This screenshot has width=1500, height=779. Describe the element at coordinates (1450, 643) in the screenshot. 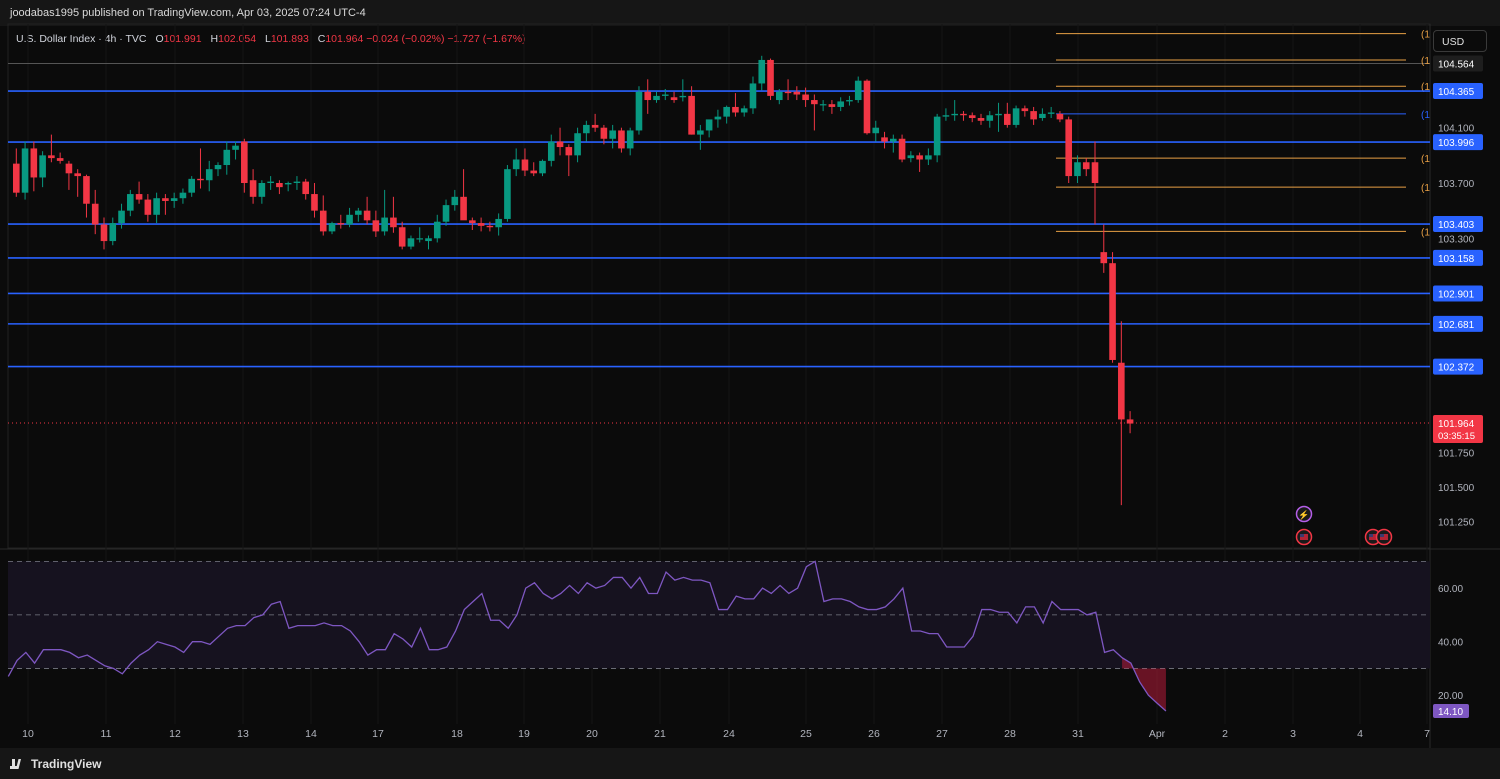

I see `rsi-axis-tick: 40.00` at that location.